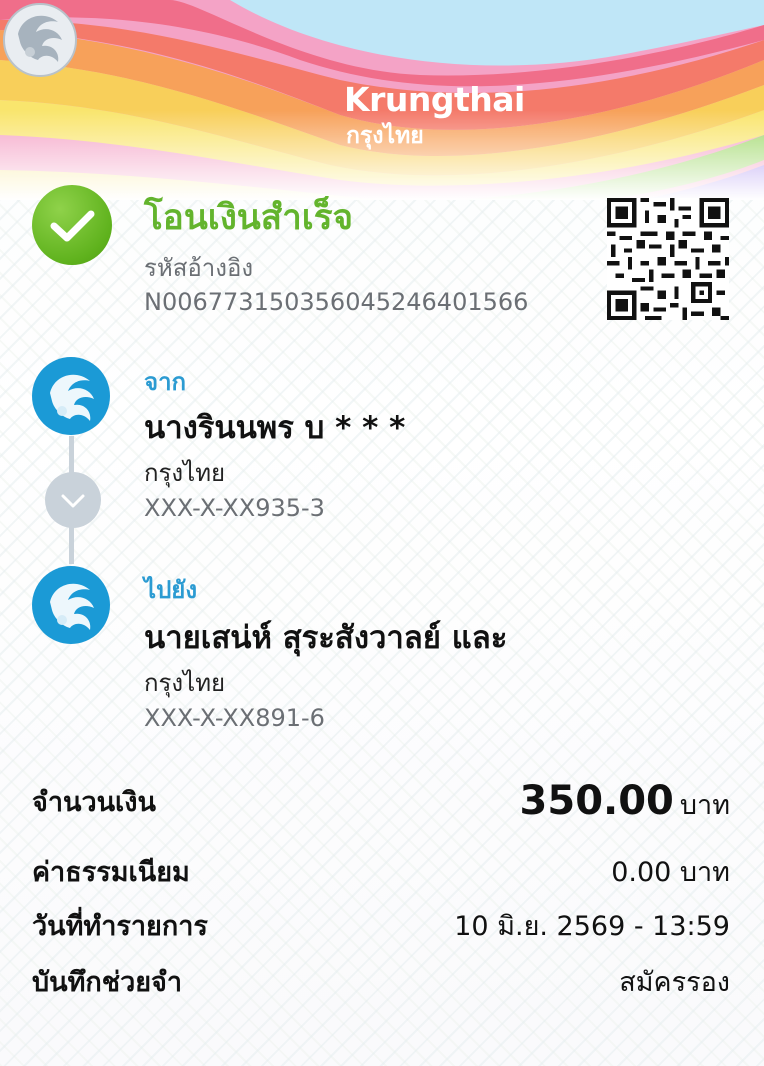  I want to click on brand-name-th: กรุงไทย, so click(385, 136).